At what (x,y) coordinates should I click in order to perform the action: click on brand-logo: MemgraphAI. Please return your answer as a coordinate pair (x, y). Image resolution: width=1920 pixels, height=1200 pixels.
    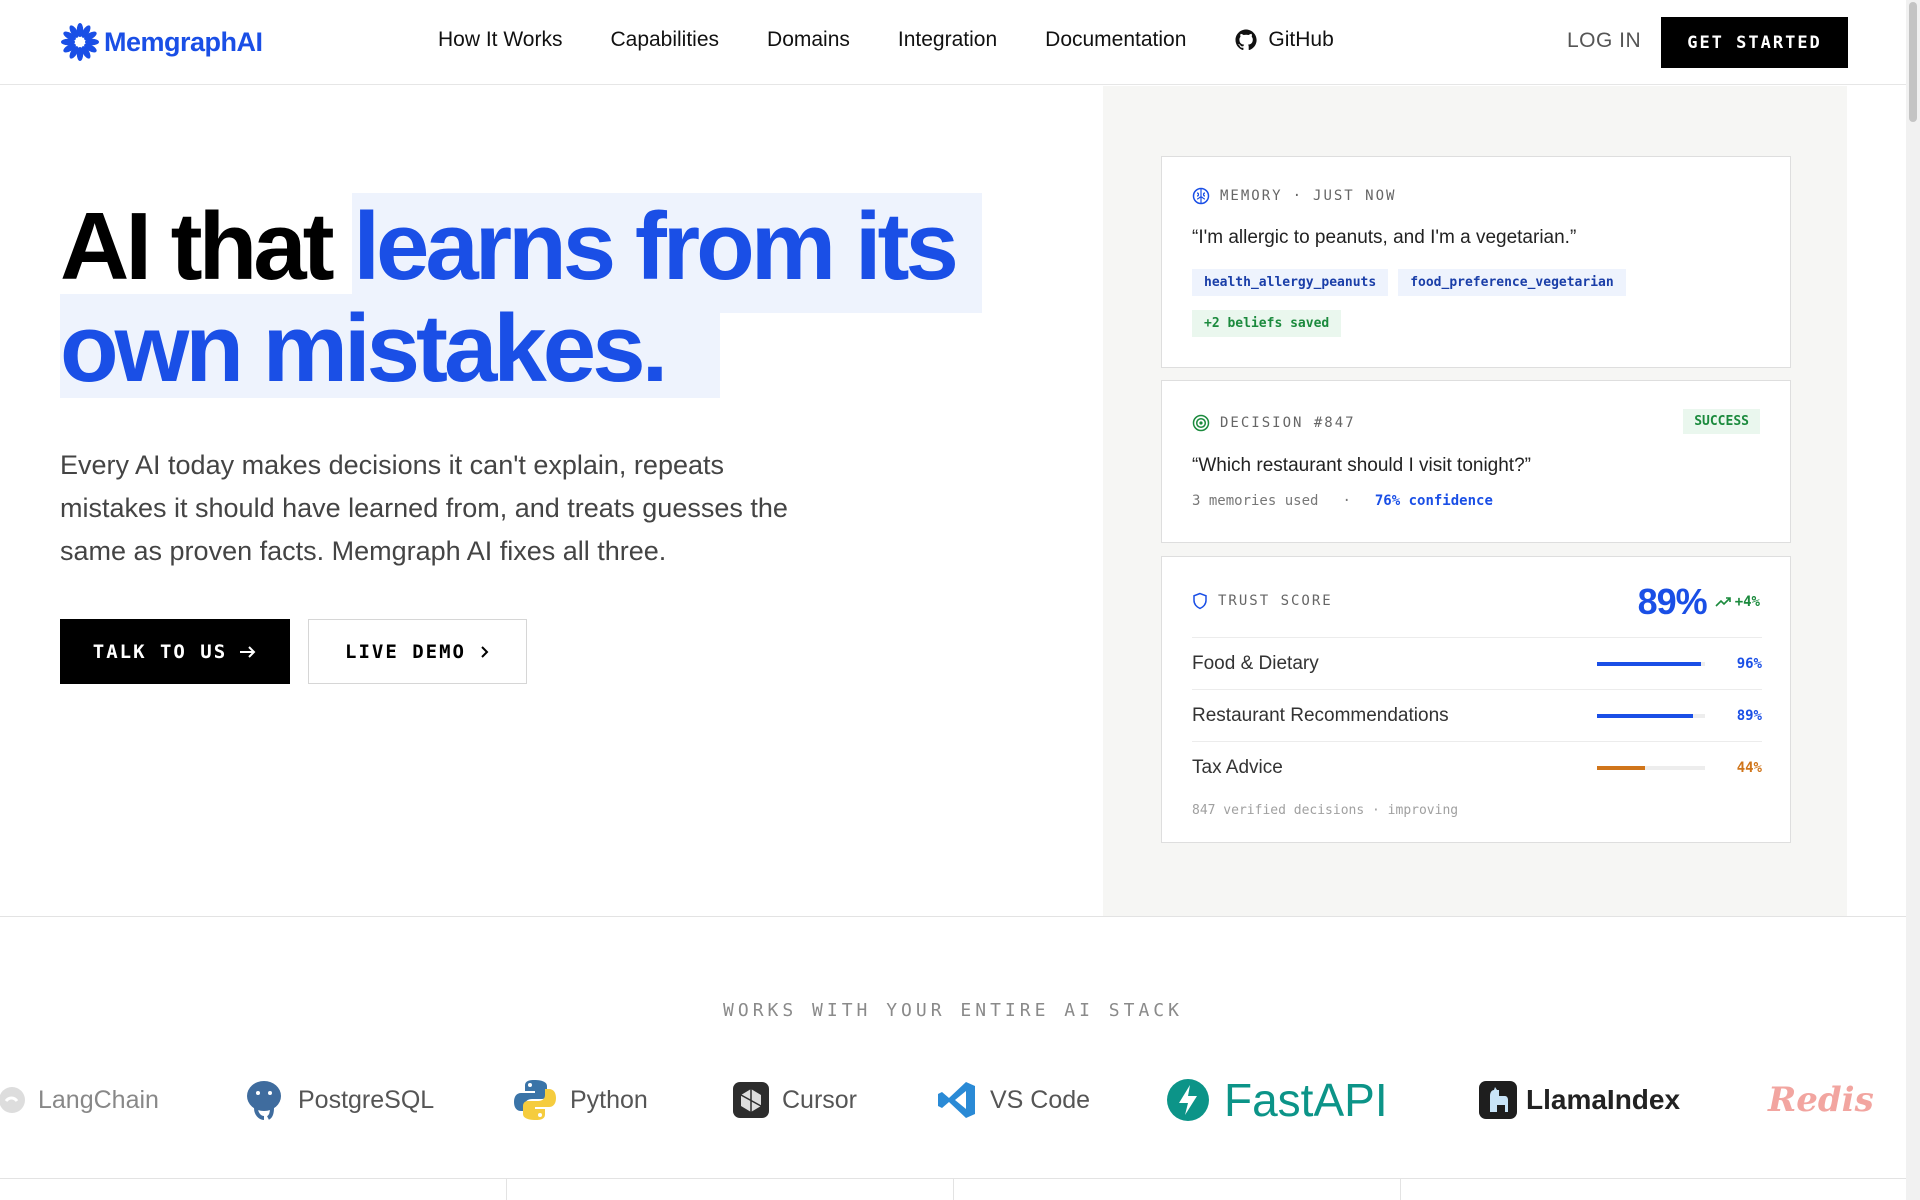
    Looking at the image, I should click on (161, 42).